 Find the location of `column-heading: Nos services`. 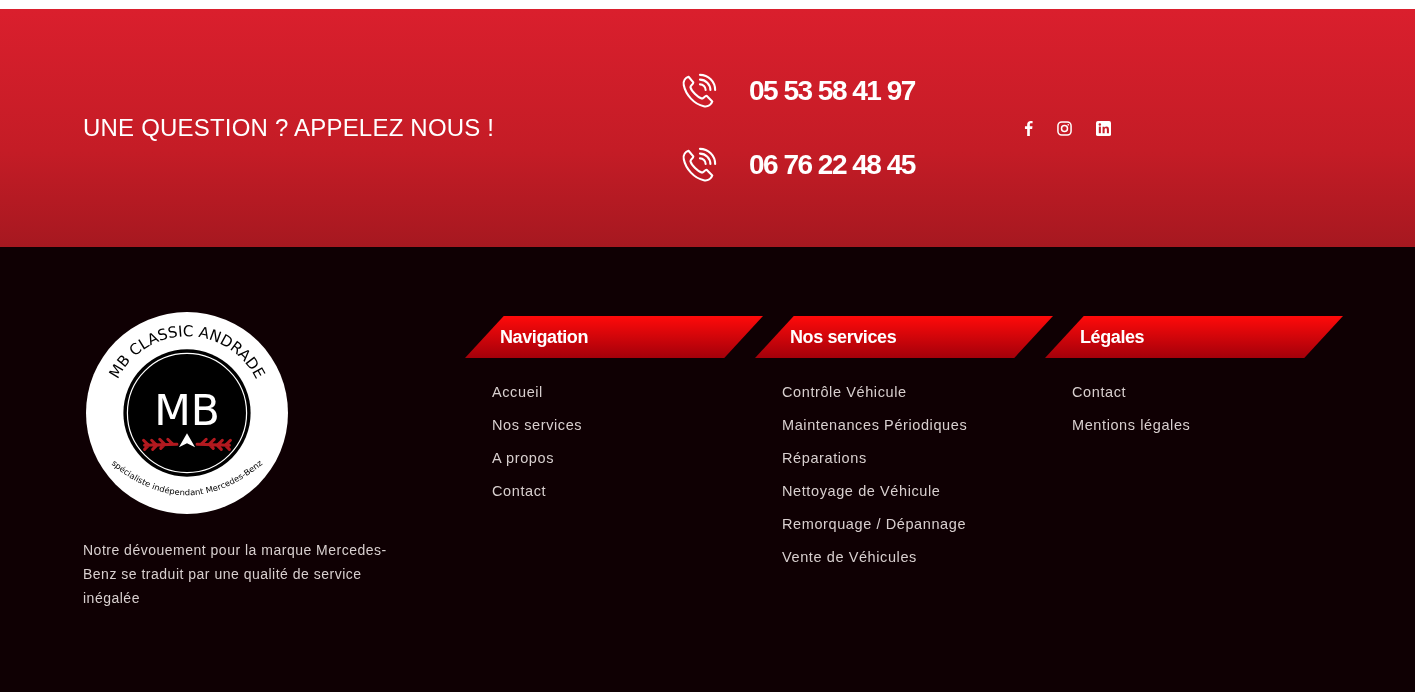

column-heading: Nos services is located at coordinates (904, 337).